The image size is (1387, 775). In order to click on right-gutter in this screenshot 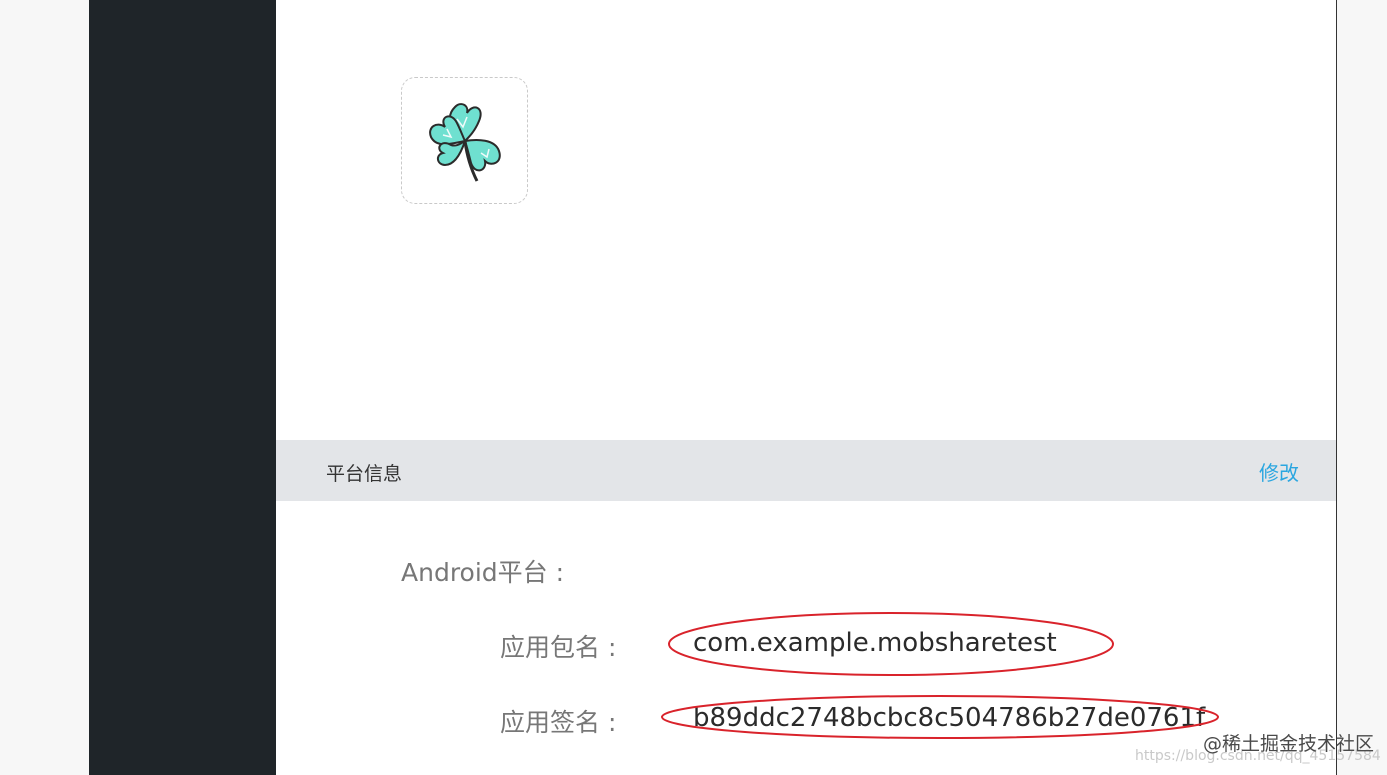, I will do `click(1362, 387)`.